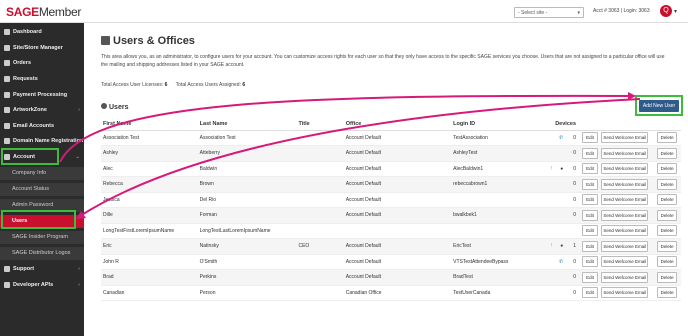 This screenshot has height=336, width=688. Describe the element at coordinates (42, 141) in the screenshot. I see `sidebar-item-domain-name-registration: Domain Name Registration` at that location.